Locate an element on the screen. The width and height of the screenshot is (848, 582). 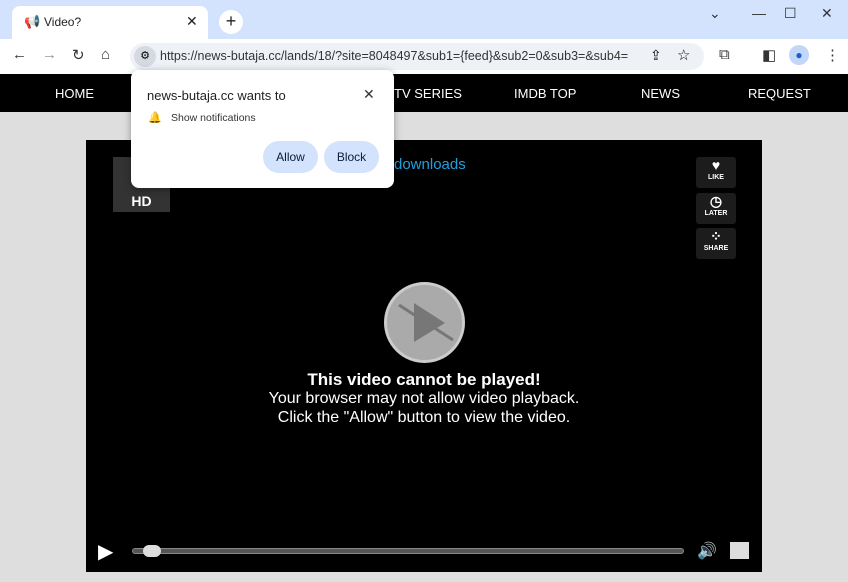
seek-handle is located at coordinates (152, 551).